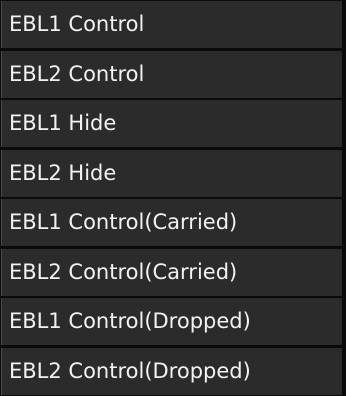  Describe the element at coordinates (171, 321) in the screenshot. I see `menu-item-ebl1-control-dropped: EBL1 Control(Dropped)` at that location.